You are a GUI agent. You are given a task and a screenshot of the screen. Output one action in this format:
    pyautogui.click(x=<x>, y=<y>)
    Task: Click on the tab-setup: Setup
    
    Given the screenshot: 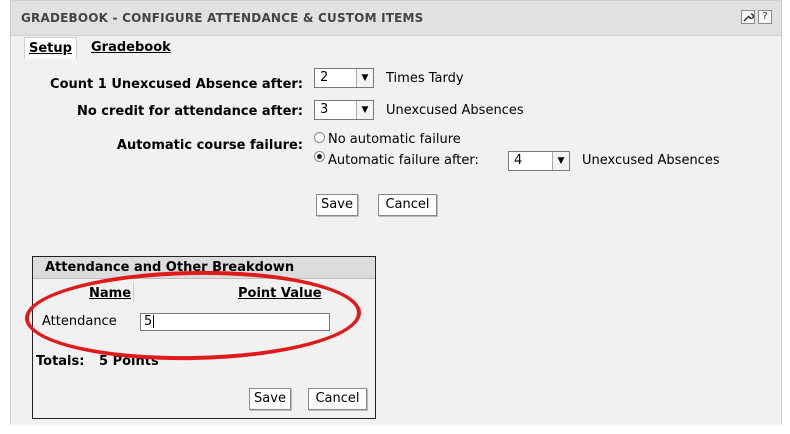 What is the action you would take?
    pyautogui.click(x=50, y=48)
    